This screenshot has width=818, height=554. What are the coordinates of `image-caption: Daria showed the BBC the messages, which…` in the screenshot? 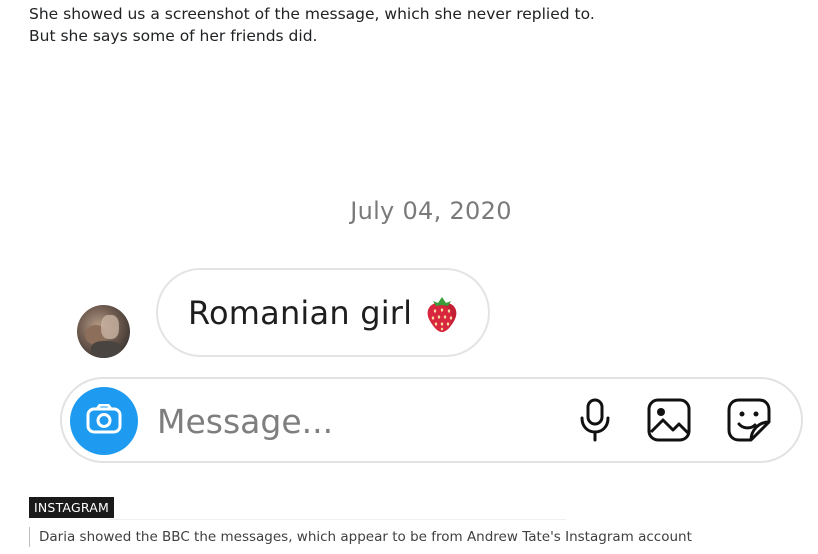 It's located at (360, 537).